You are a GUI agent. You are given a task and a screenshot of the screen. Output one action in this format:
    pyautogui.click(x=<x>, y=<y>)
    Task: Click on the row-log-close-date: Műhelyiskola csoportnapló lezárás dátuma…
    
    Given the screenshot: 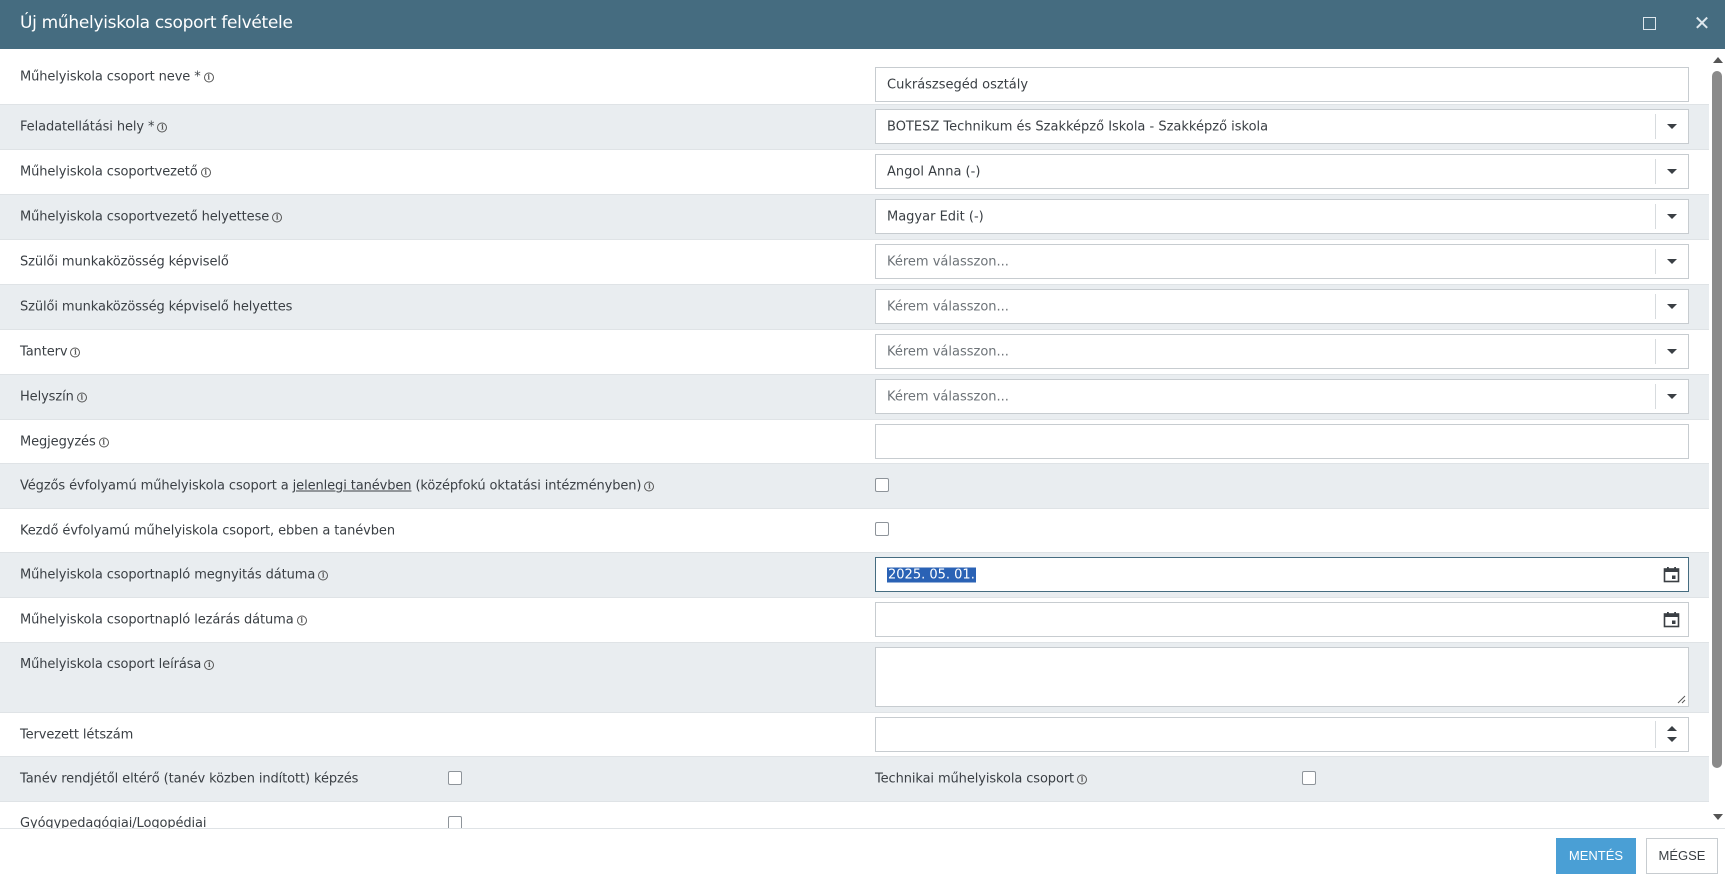 What is the action you would take?
    pyautogui.click(x=854, y=620)
    